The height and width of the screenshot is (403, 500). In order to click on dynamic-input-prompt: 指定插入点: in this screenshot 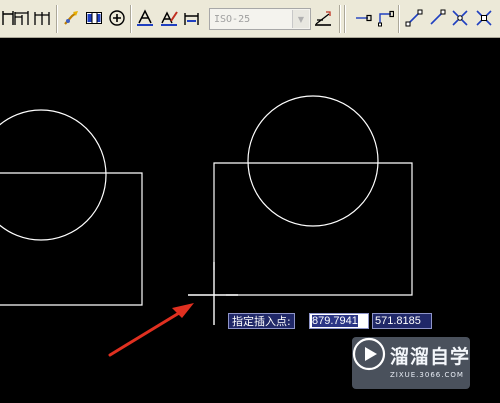, I will do `click(261, 321)`.